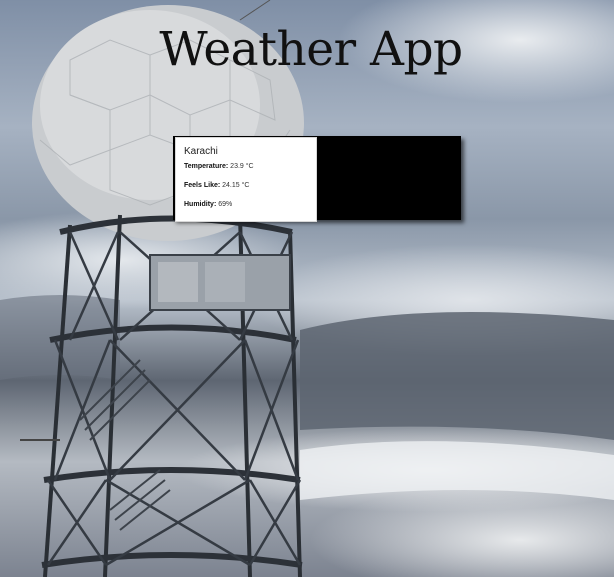 Image resolution: width=614 pixels, height=577 pixels. What do you see at coordinates (236, 185) in the screenshot?
I see `feels-like-value: 24.15 °C` at bounding box center [236, 185].